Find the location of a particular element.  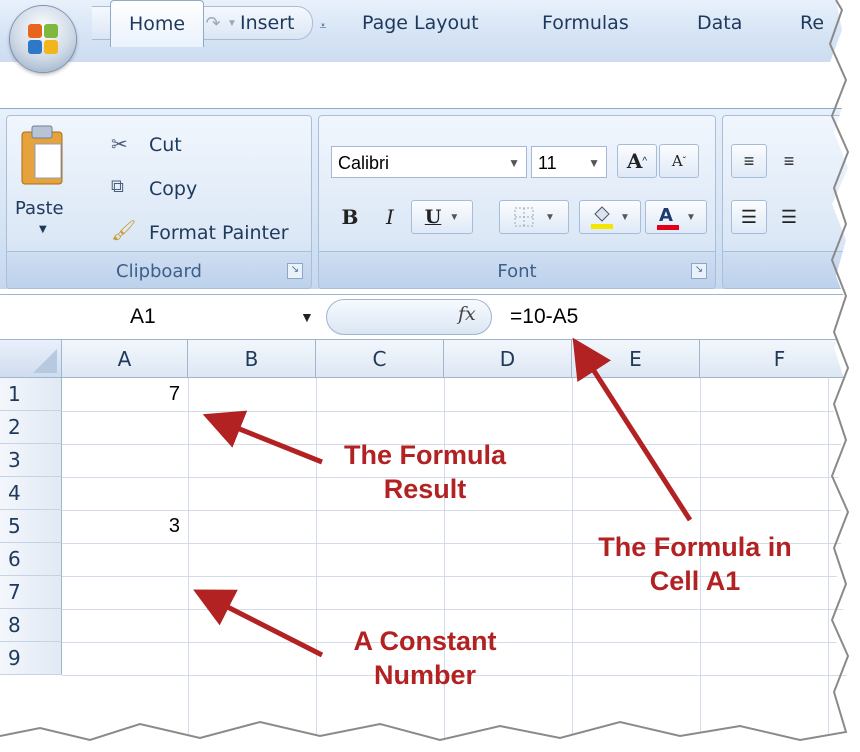

office-logo-icon is located at coordinates (43, 39).